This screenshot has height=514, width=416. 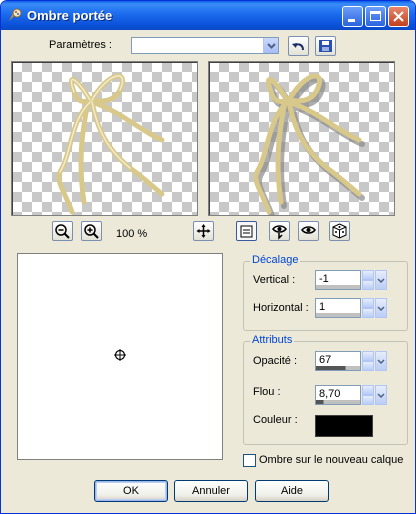 I want to click on vertical-dropdown, so click(x=381, y=280).